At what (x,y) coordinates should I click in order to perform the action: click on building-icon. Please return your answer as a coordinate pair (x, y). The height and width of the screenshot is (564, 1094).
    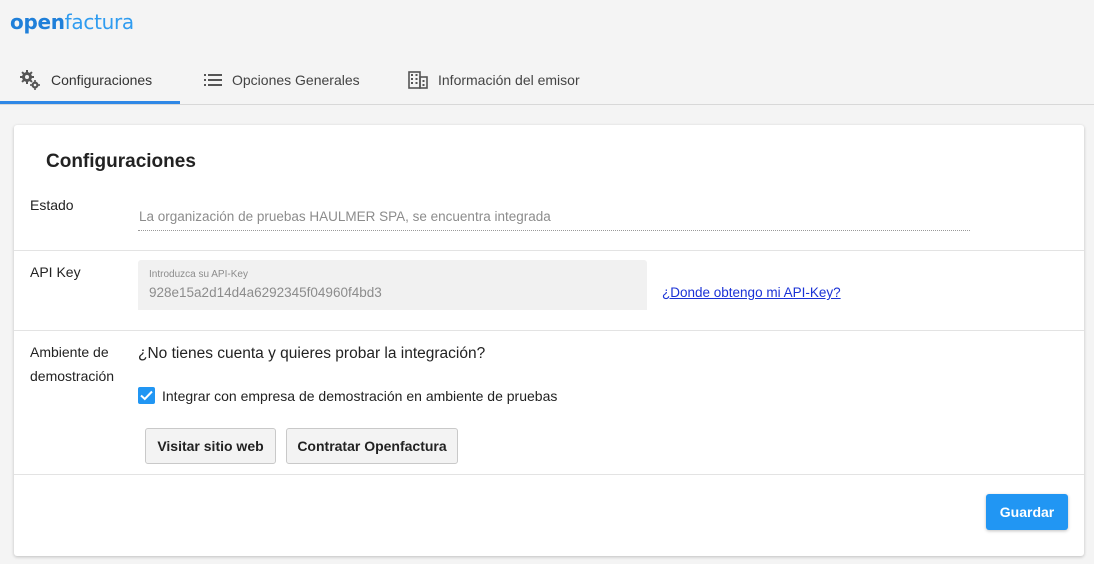
    Looking at the image, I should click on (418, 80).